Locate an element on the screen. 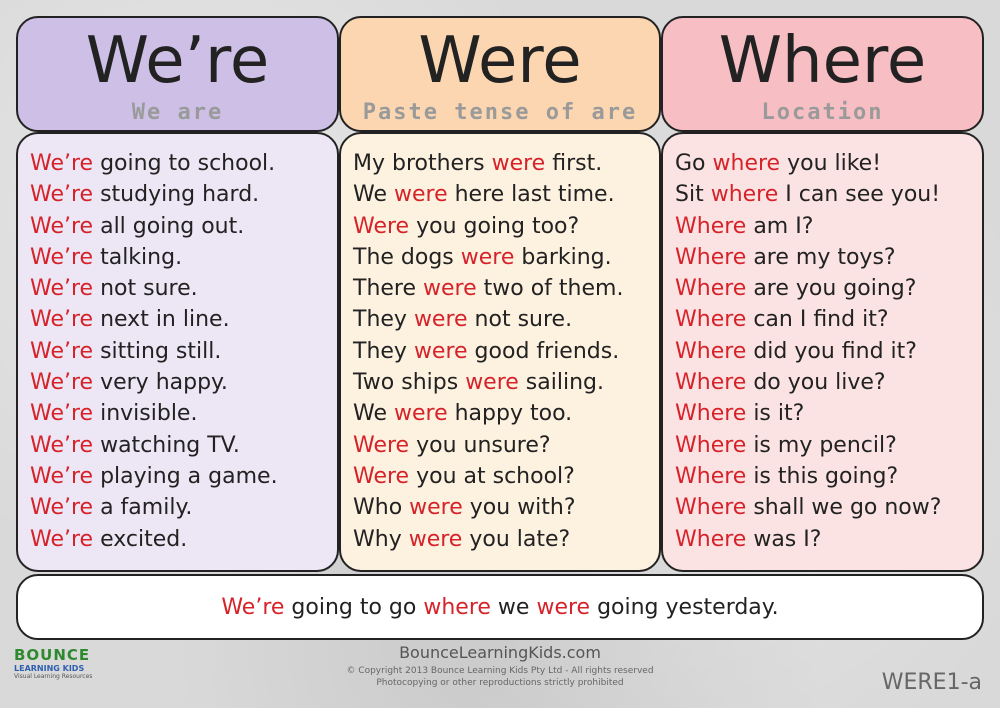 The width and height of the screenshot is (1000, 708). example-sentence: We’re excited. is located at coordinates (183, 539).